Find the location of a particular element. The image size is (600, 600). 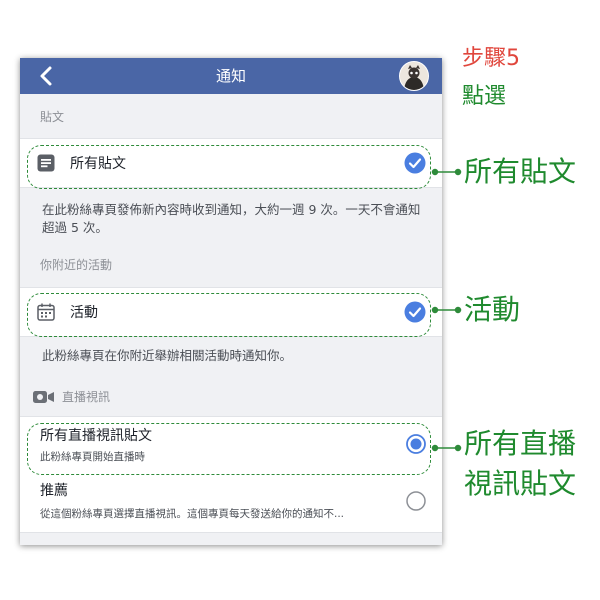

step-number: 步驟5 is located at coordinates (491, 58).